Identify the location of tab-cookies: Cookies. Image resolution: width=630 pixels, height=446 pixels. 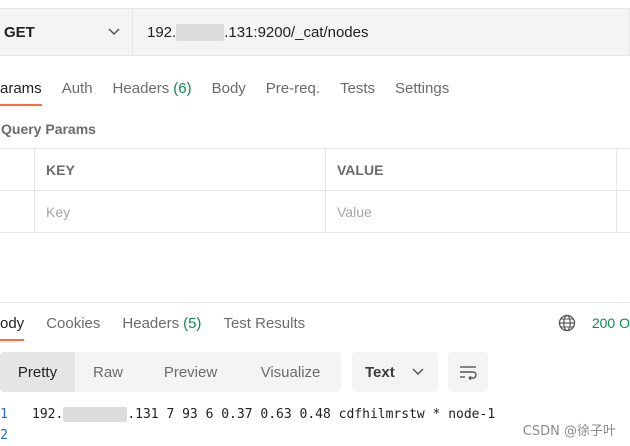
(73, 323).